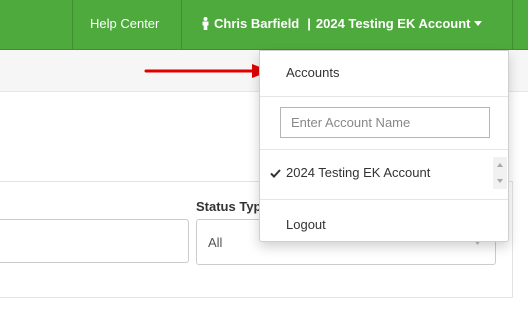 The height and width of the screenshot is (312, 528). What do you see at coordinates (358, 172) in the screenshot?
I see `account-list-item-label: 2024 Testing EK Account` at bounding box center [358, 172].